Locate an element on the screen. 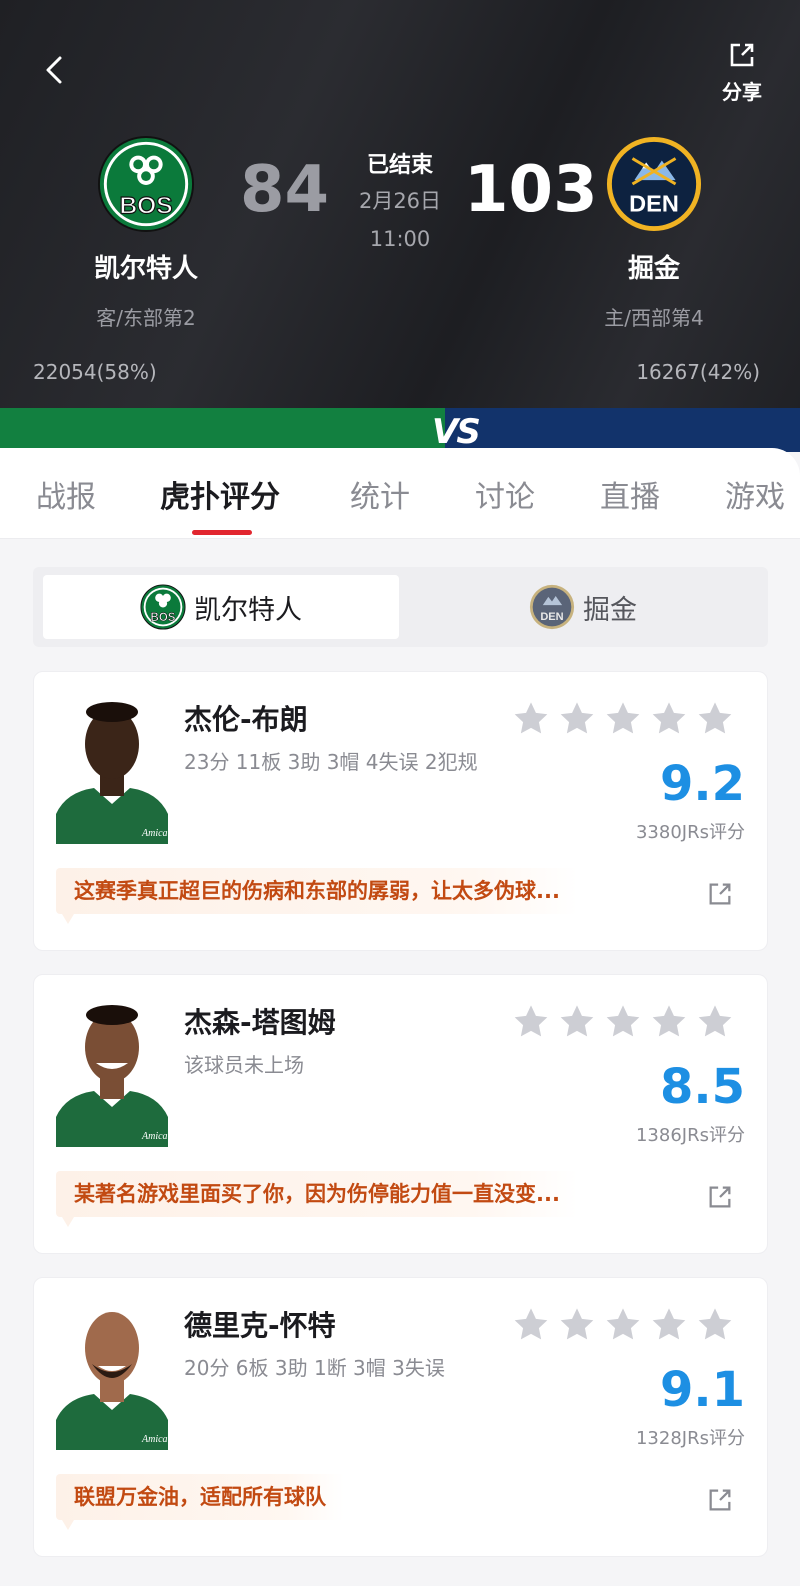 The width and height of the screenshot is (800, 1586). top-comment: 联盟万金油，适配所有球队 is located at coordinates (200, 1502).